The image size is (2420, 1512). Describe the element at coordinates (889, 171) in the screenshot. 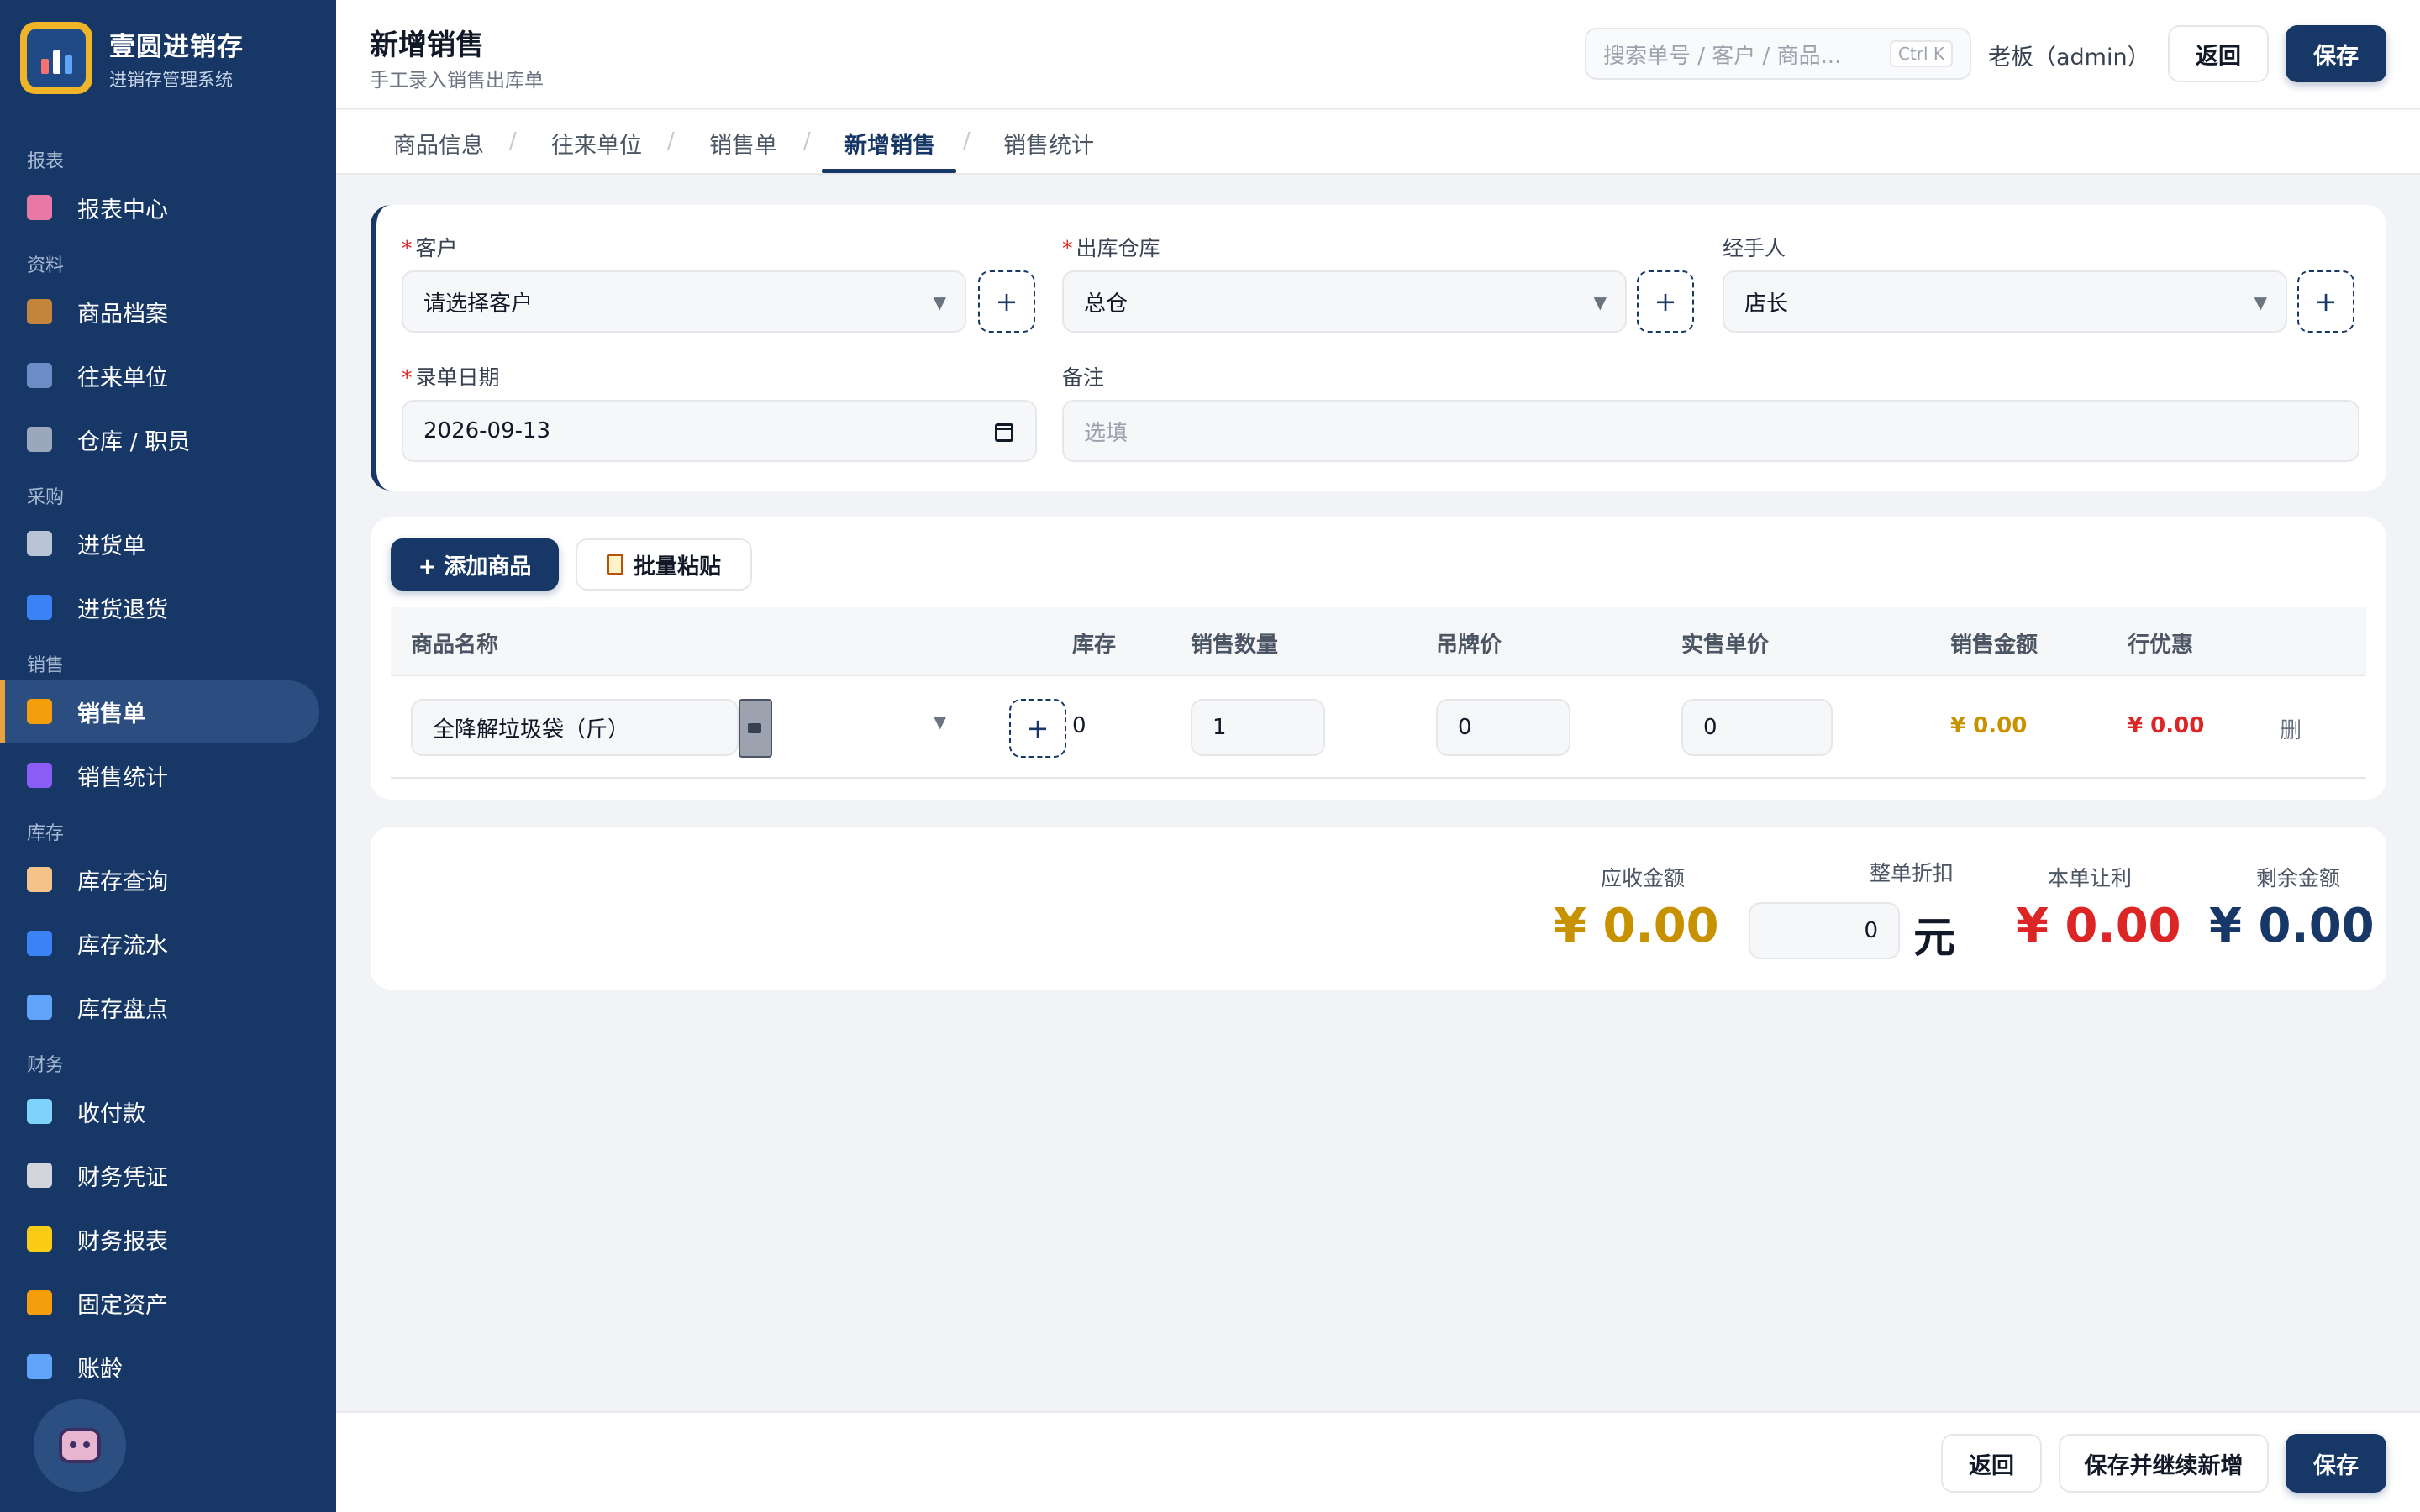

I see `active-tab-indicator` at that location.